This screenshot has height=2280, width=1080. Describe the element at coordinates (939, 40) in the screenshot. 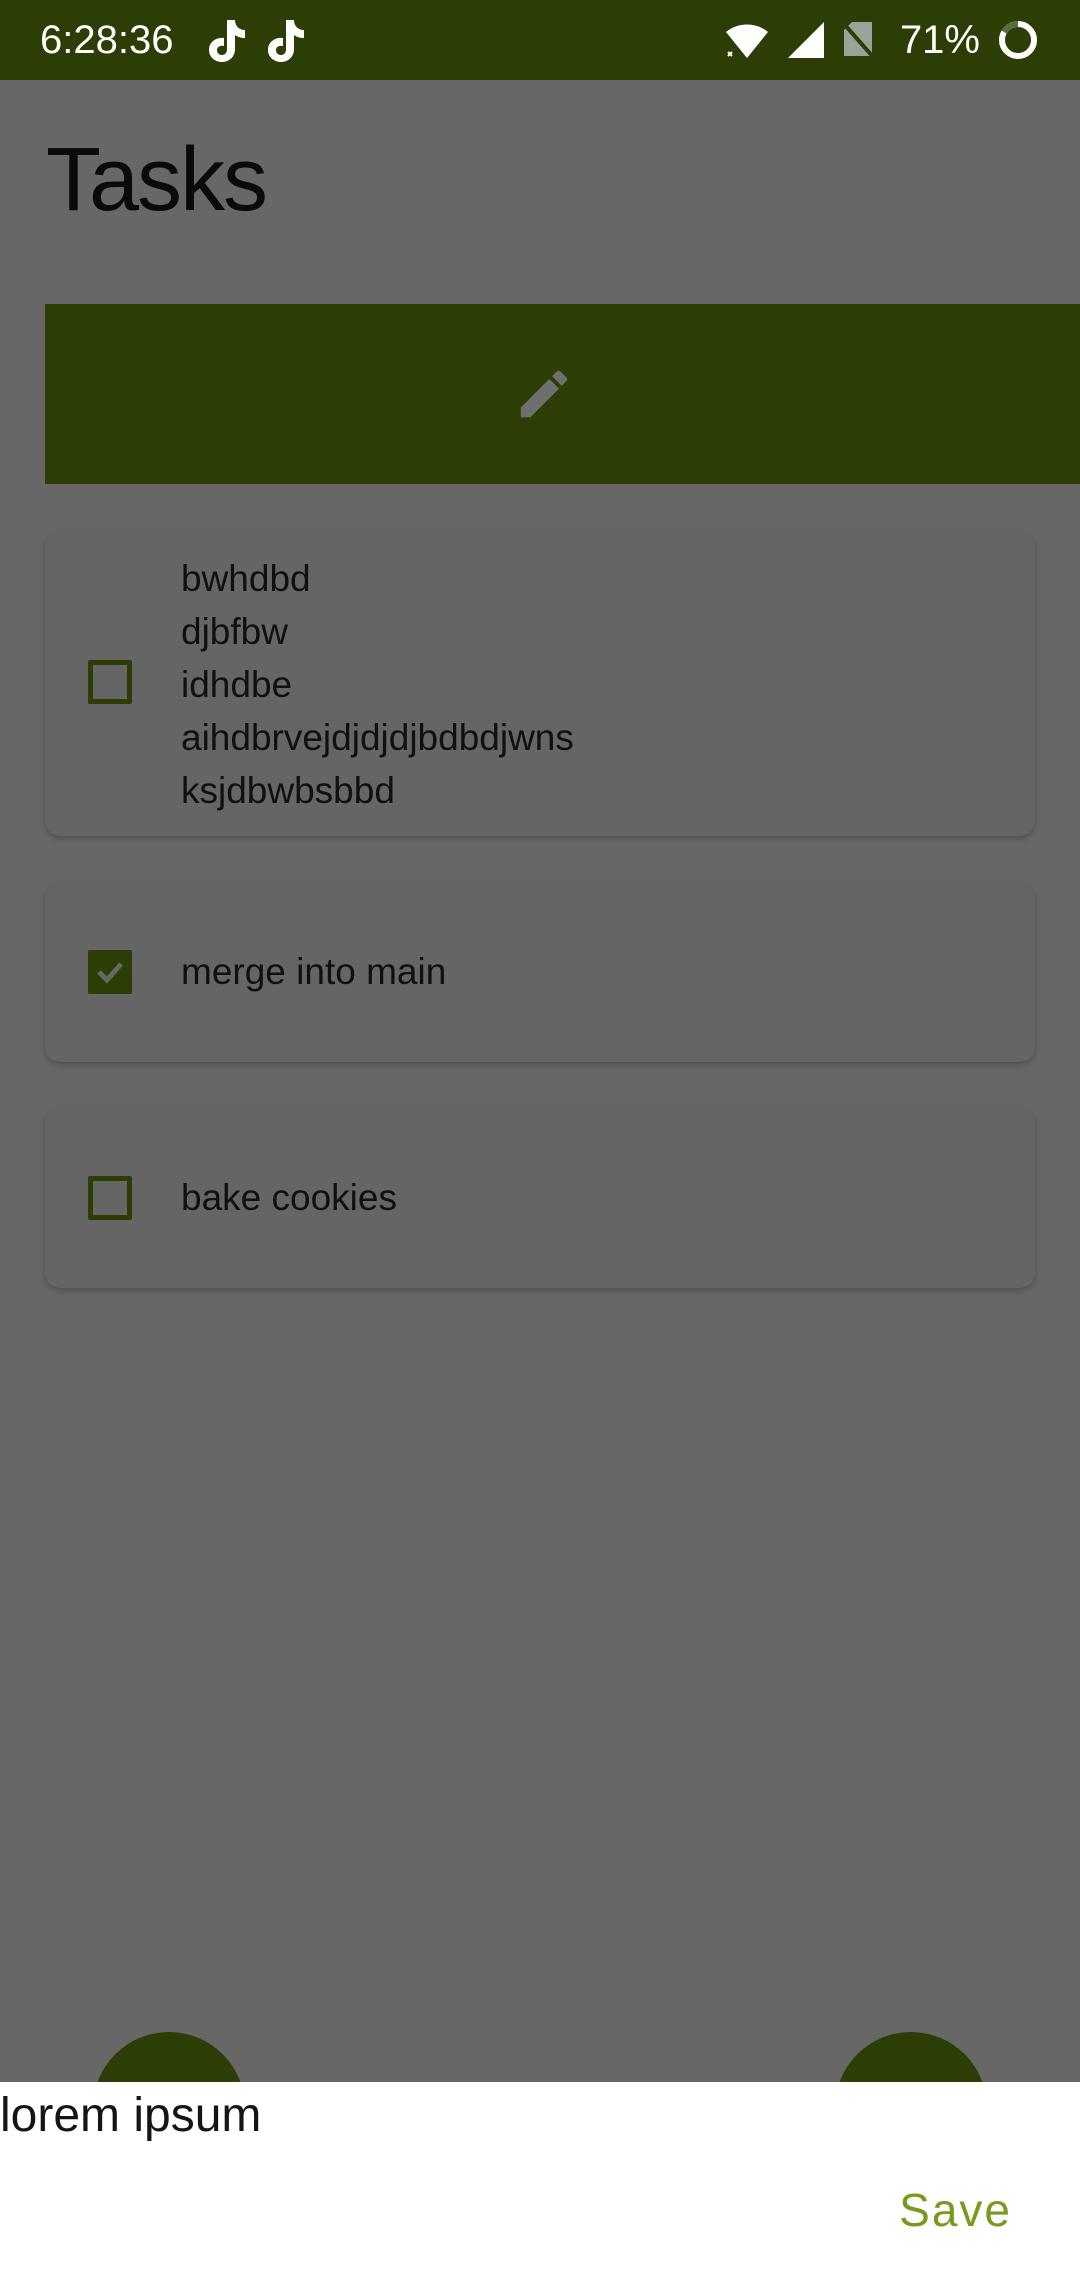

I see `battery-percent: 71%` at that location.